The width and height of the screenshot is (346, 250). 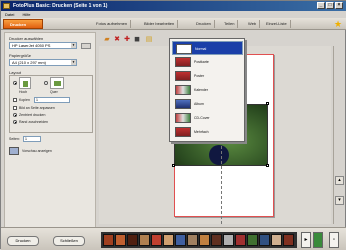 What do you see at coordinates (184, 49) in the screenshot?
I see `normal-layout-icon` at bounding box center [184, 49].